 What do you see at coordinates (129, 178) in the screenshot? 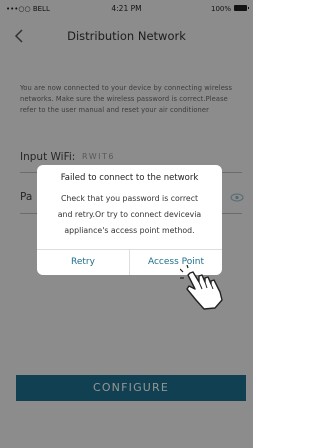
I see `dialog-title: Failed to connect to the network` at bounding box center [129, 178].